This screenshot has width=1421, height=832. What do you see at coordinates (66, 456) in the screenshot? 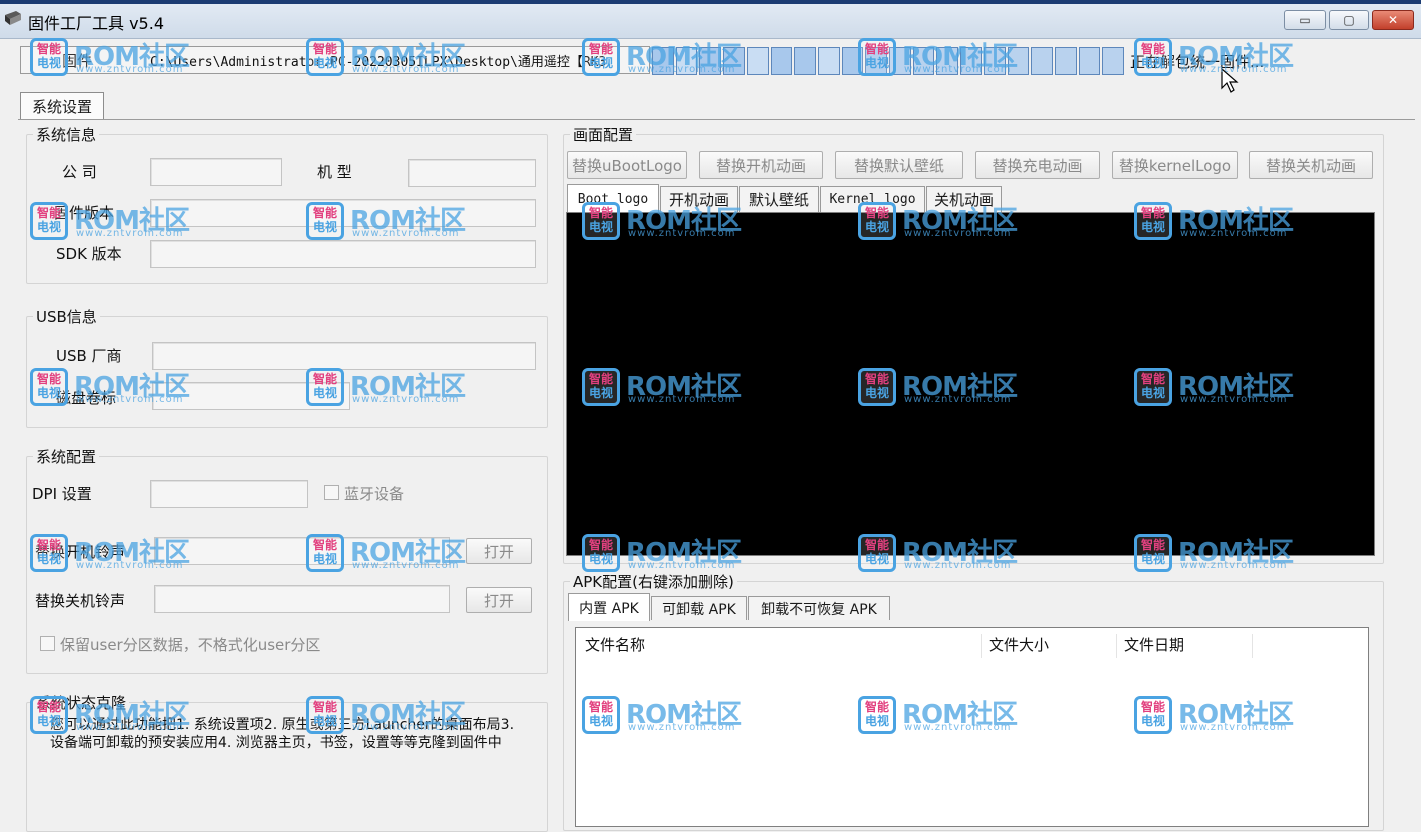
I see `system-config-title: 系统配置` at bounding box center [66, 456].